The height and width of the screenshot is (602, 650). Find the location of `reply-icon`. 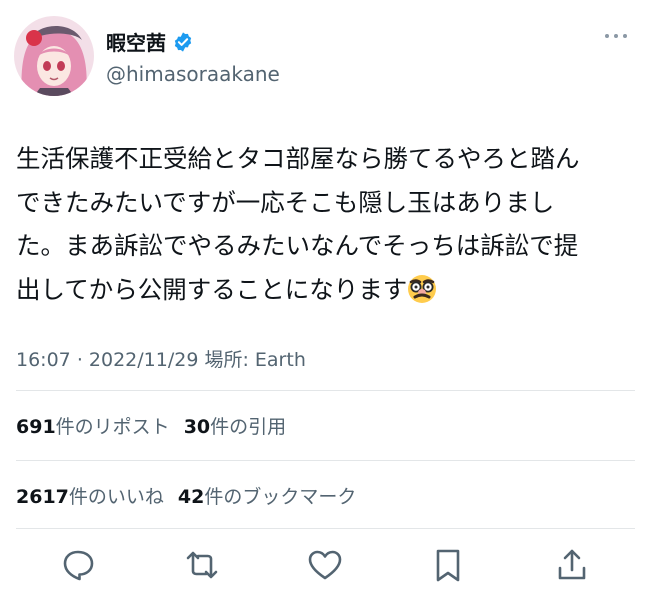

reply-icon is located at coordinates (78, 565).